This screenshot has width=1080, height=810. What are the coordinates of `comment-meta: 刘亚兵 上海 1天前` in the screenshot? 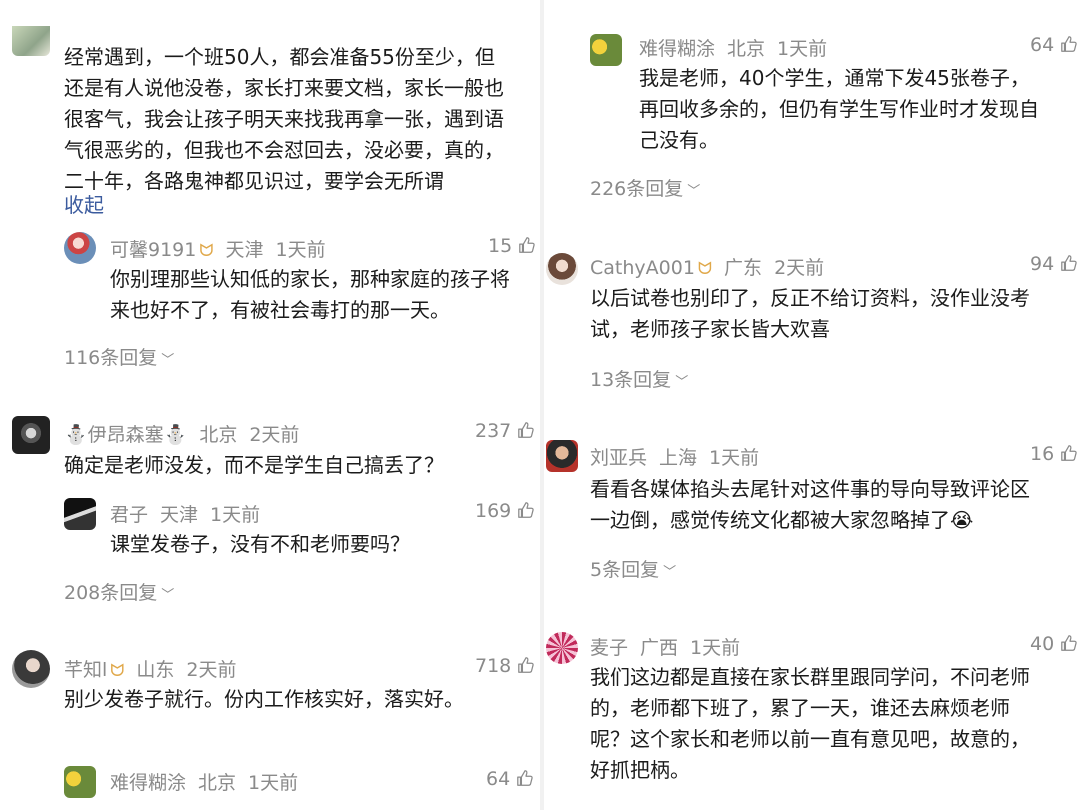 It's located at (674, 456).